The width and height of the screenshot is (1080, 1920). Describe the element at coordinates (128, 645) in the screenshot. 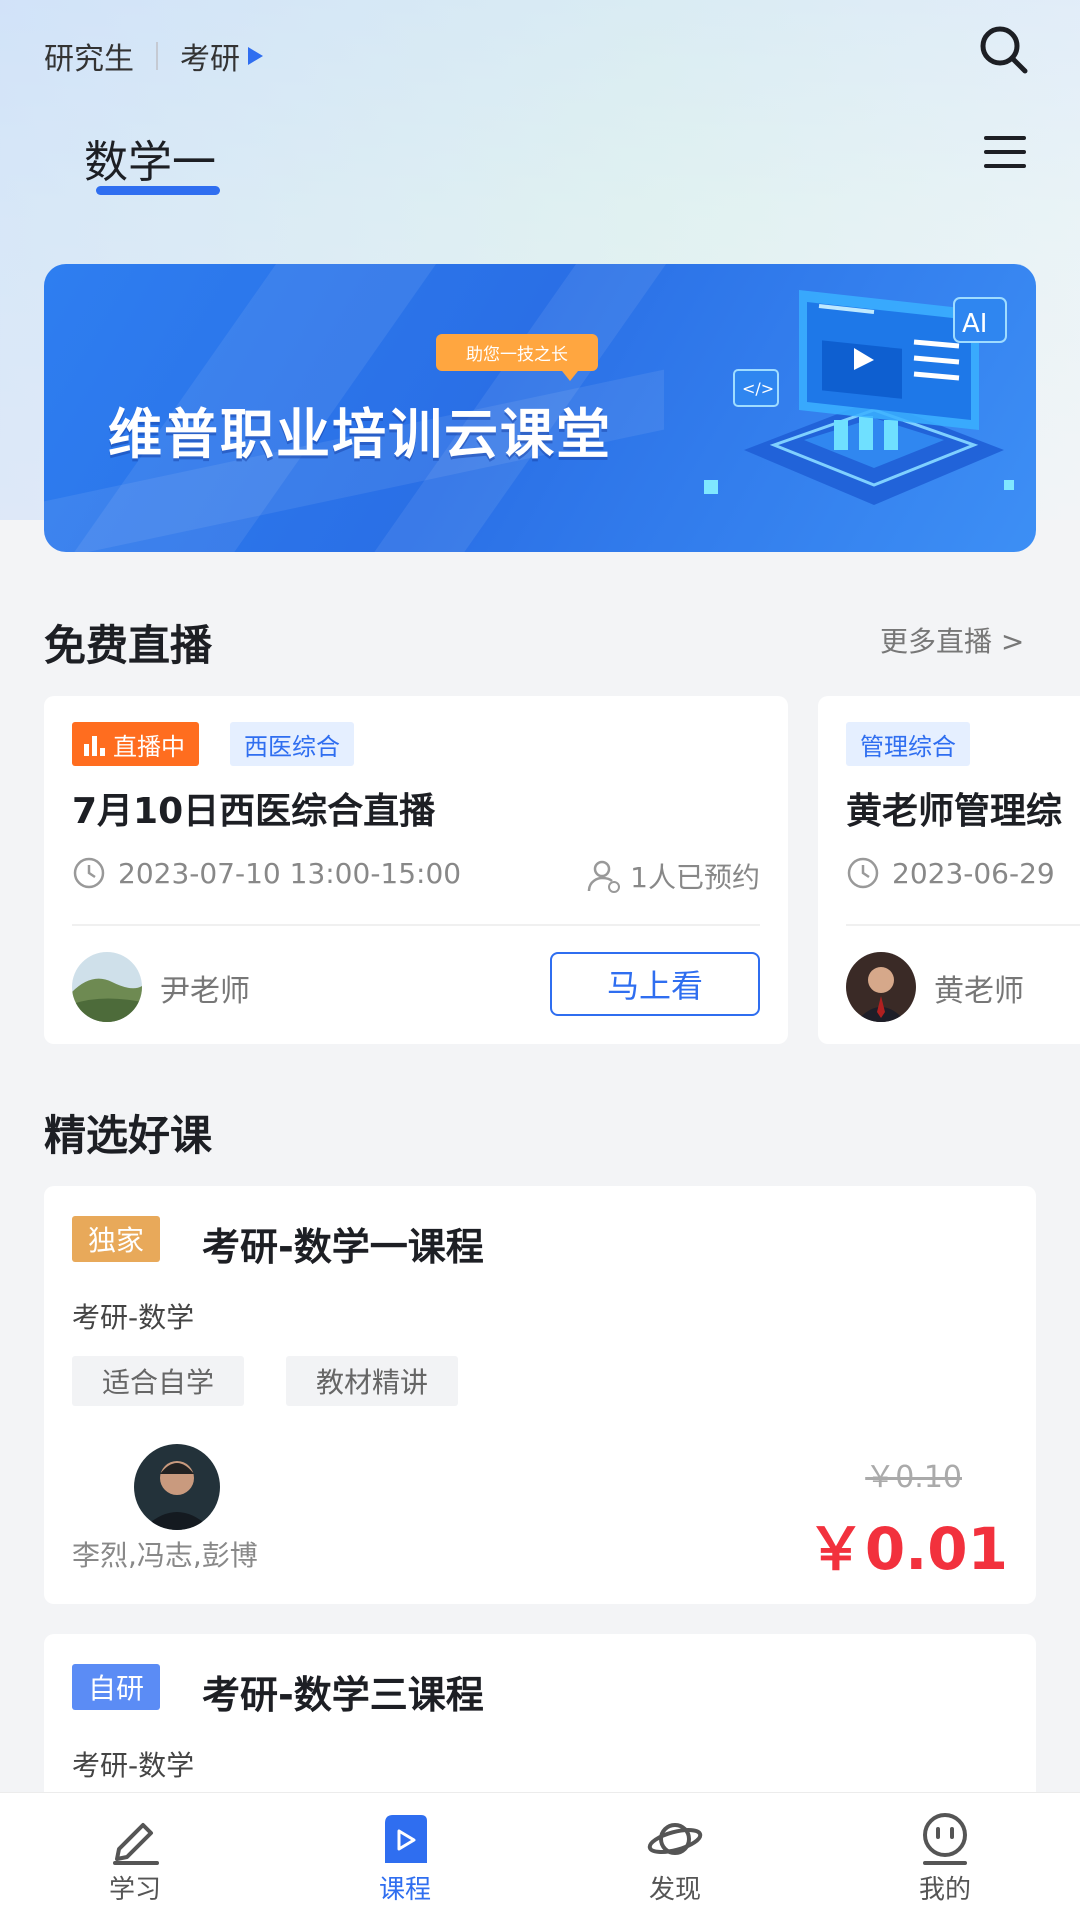

I see `live-section-title: 免费直播` at that location.